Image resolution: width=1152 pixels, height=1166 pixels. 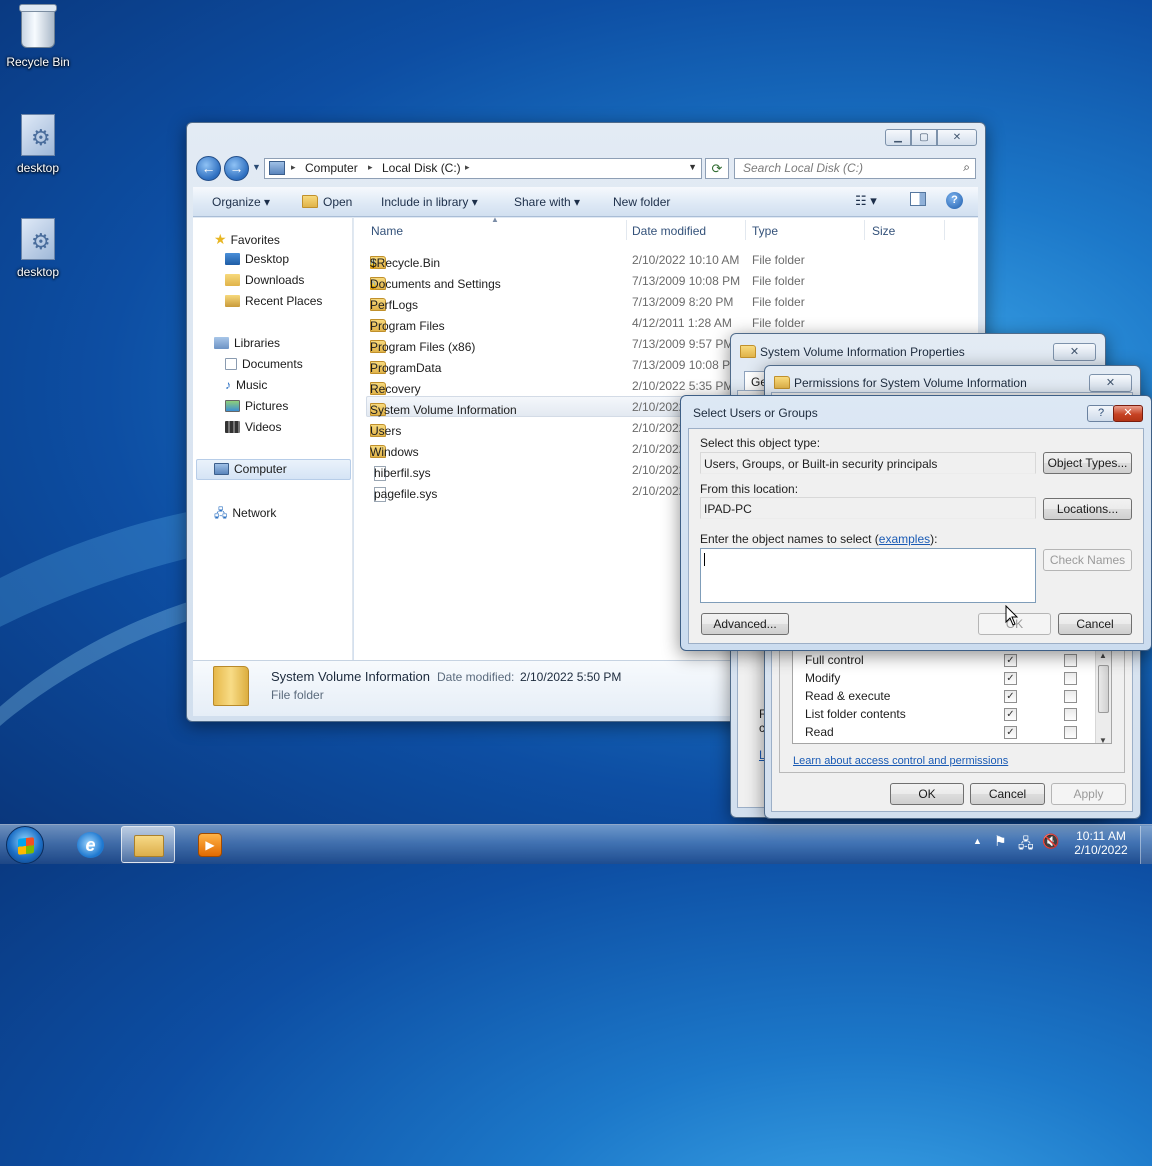 What do you see at coordinates (803, 168) in the screenshot?
I see `search-placeholder: Search Local Disk (C:)` at bounding box center [803, 168].